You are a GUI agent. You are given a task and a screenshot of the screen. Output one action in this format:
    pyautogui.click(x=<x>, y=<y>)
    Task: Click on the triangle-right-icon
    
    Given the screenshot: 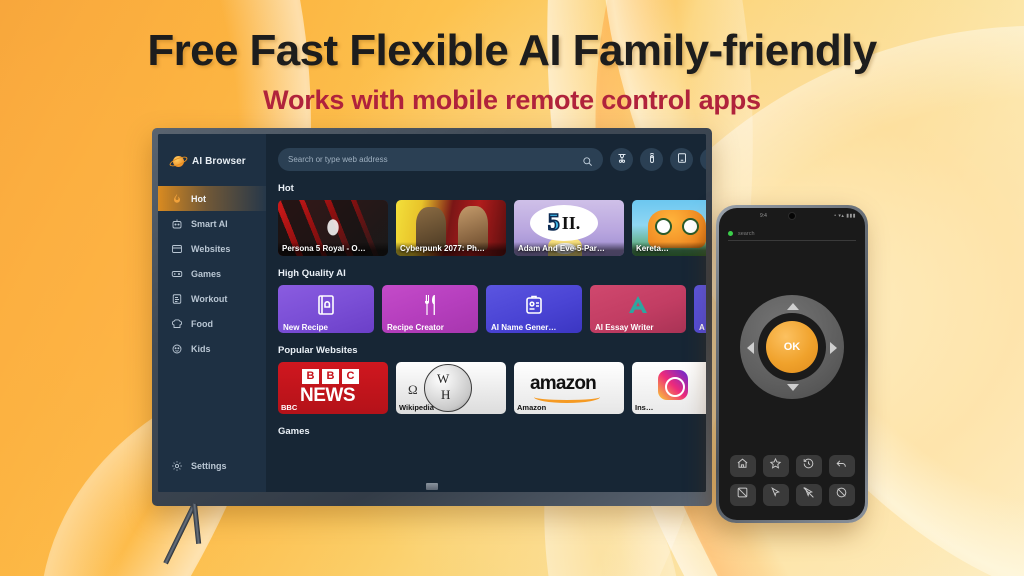 What is the action you would take?
    pyautogui.click(x=833, y=348)
    